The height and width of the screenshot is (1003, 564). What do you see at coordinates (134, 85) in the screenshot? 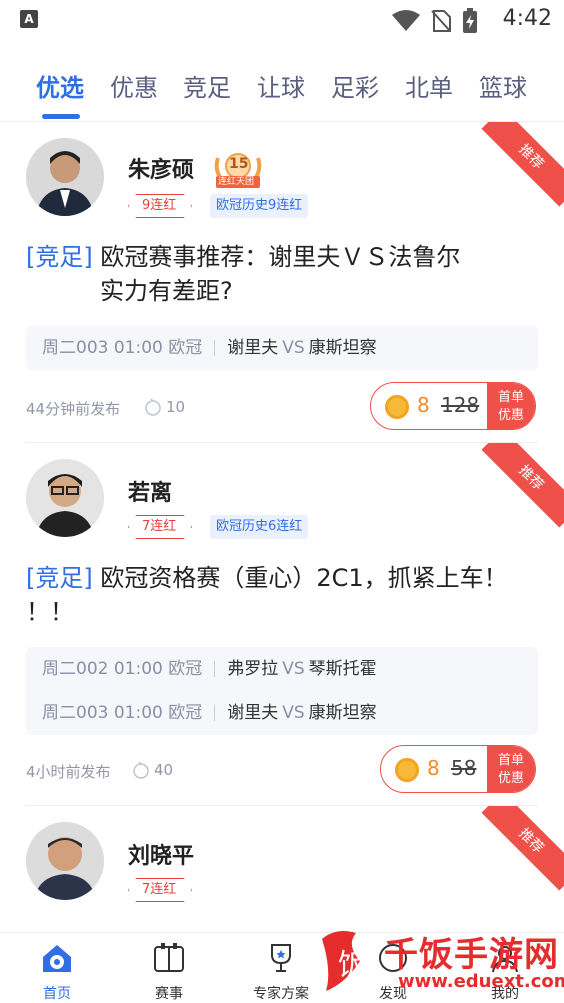
I see `tab-youhui: 优惠` at bounding box center [134, 85].